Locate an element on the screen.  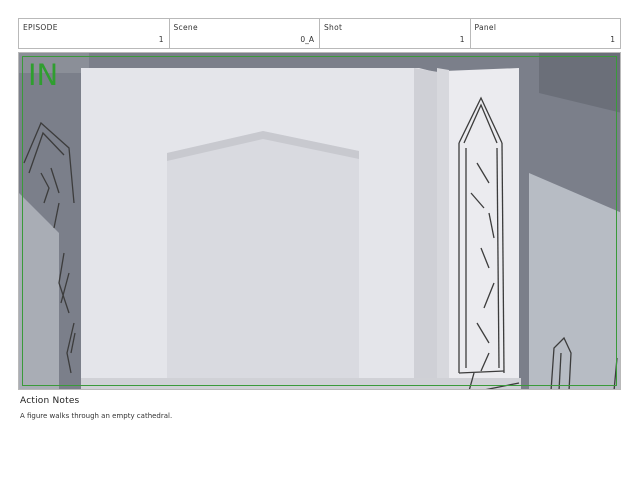
scene-label: Scene is located at coordinates (185, 27).